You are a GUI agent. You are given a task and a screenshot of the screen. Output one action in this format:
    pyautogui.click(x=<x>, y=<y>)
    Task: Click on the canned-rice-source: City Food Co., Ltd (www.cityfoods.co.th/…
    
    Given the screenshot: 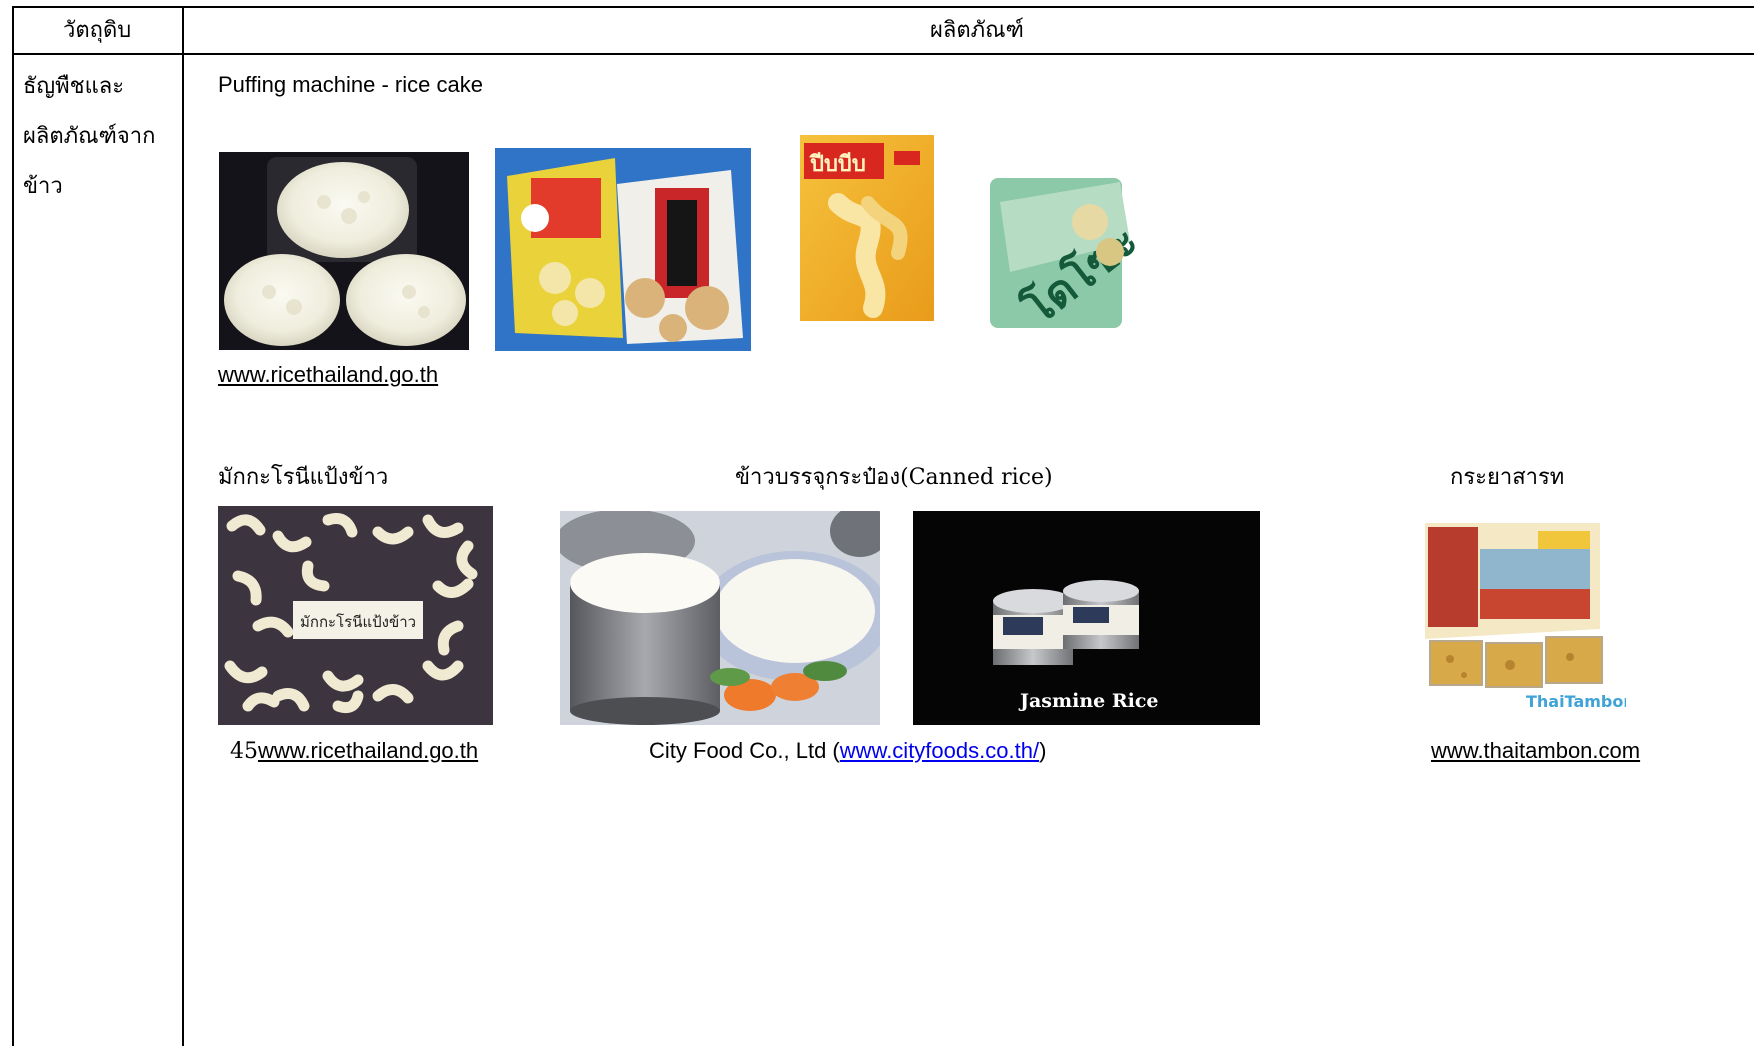 What is the action you would take?
    pyautogui.click(x=847, y=751)
    